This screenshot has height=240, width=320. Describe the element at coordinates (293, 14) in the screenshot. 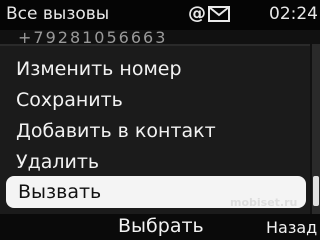

I see `clock: 02:24` at that location.